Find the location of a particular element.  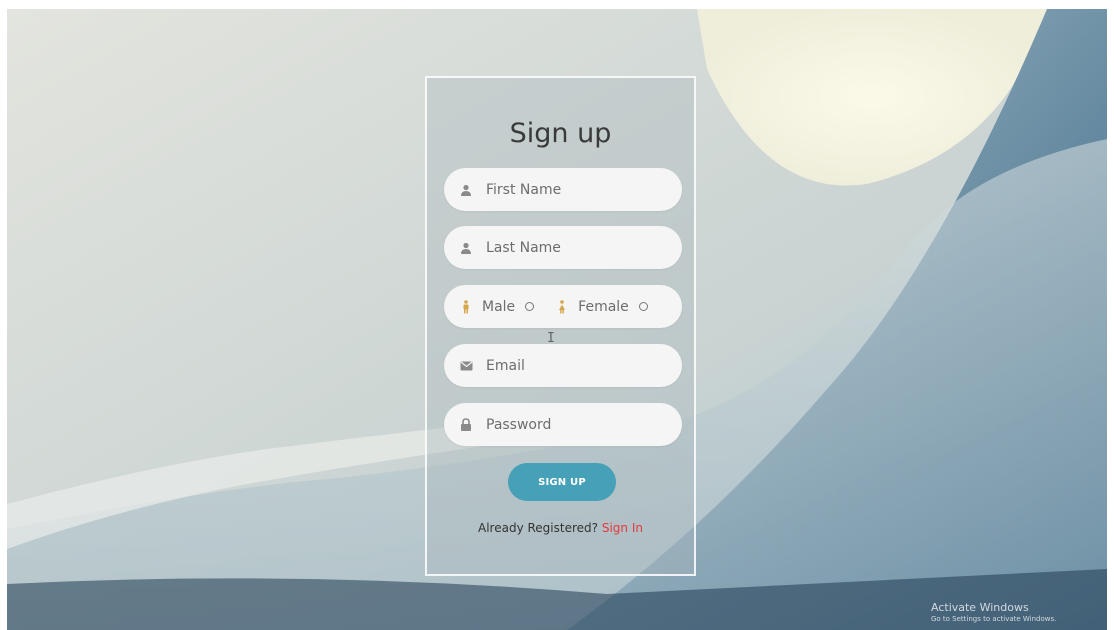

gender-field: Male Female is located at coordinates (563, 306).